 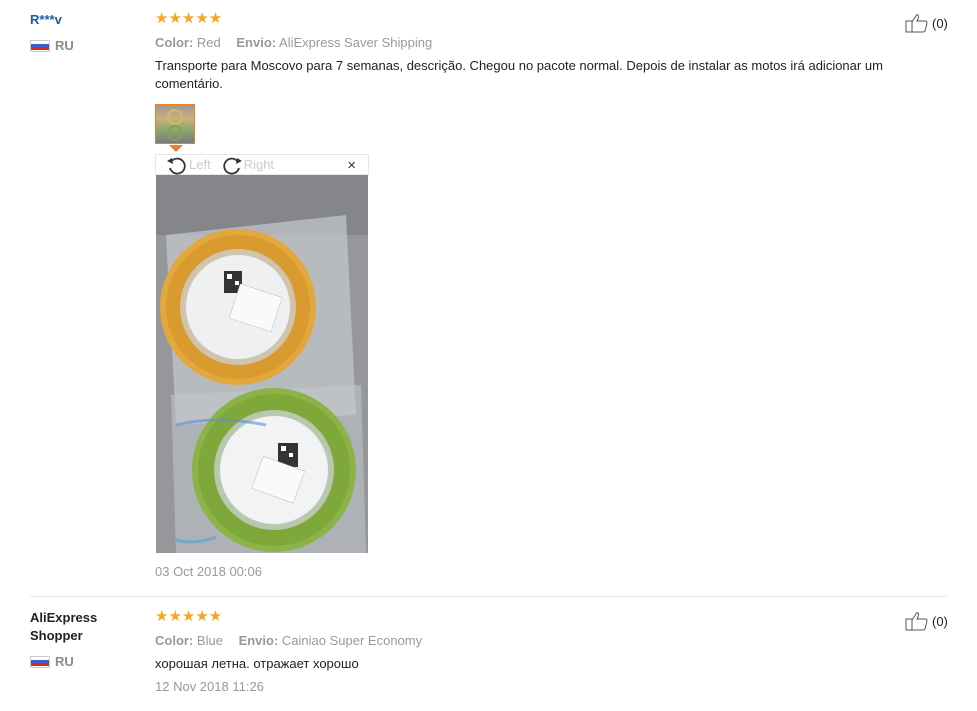 I want to click on rotate-left-label: Left, so click(x=200, y=164).